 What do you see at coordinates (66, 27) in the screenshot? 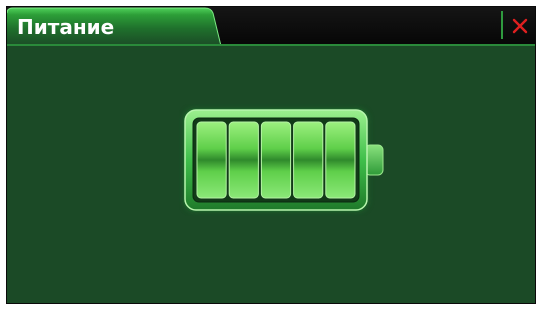
I see `window-title: Питание` at bounding box center [66, 27].